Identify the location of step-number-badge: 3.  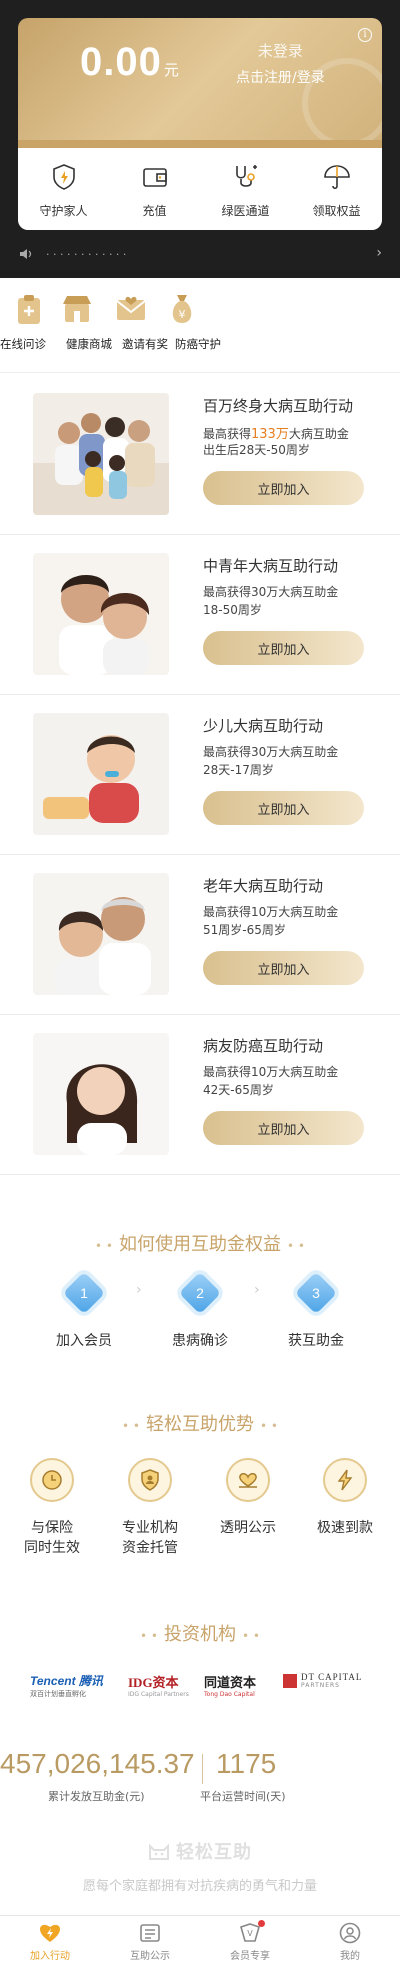
(316, 1293).